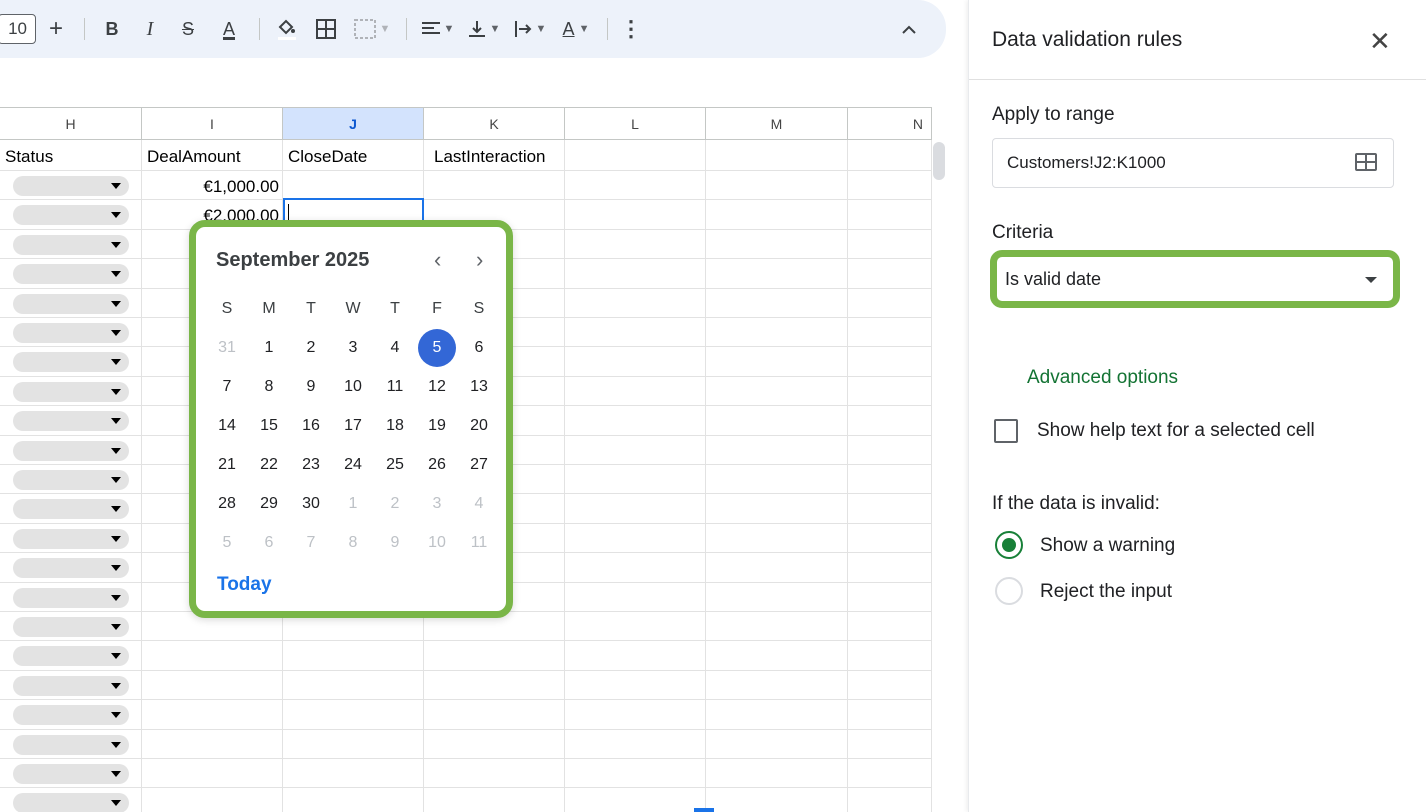  What do you see at coordinates (1193, 163) in the screenshot?
I see `range-input: Customers!J2:K1000` at bounding box center [1193, 163].